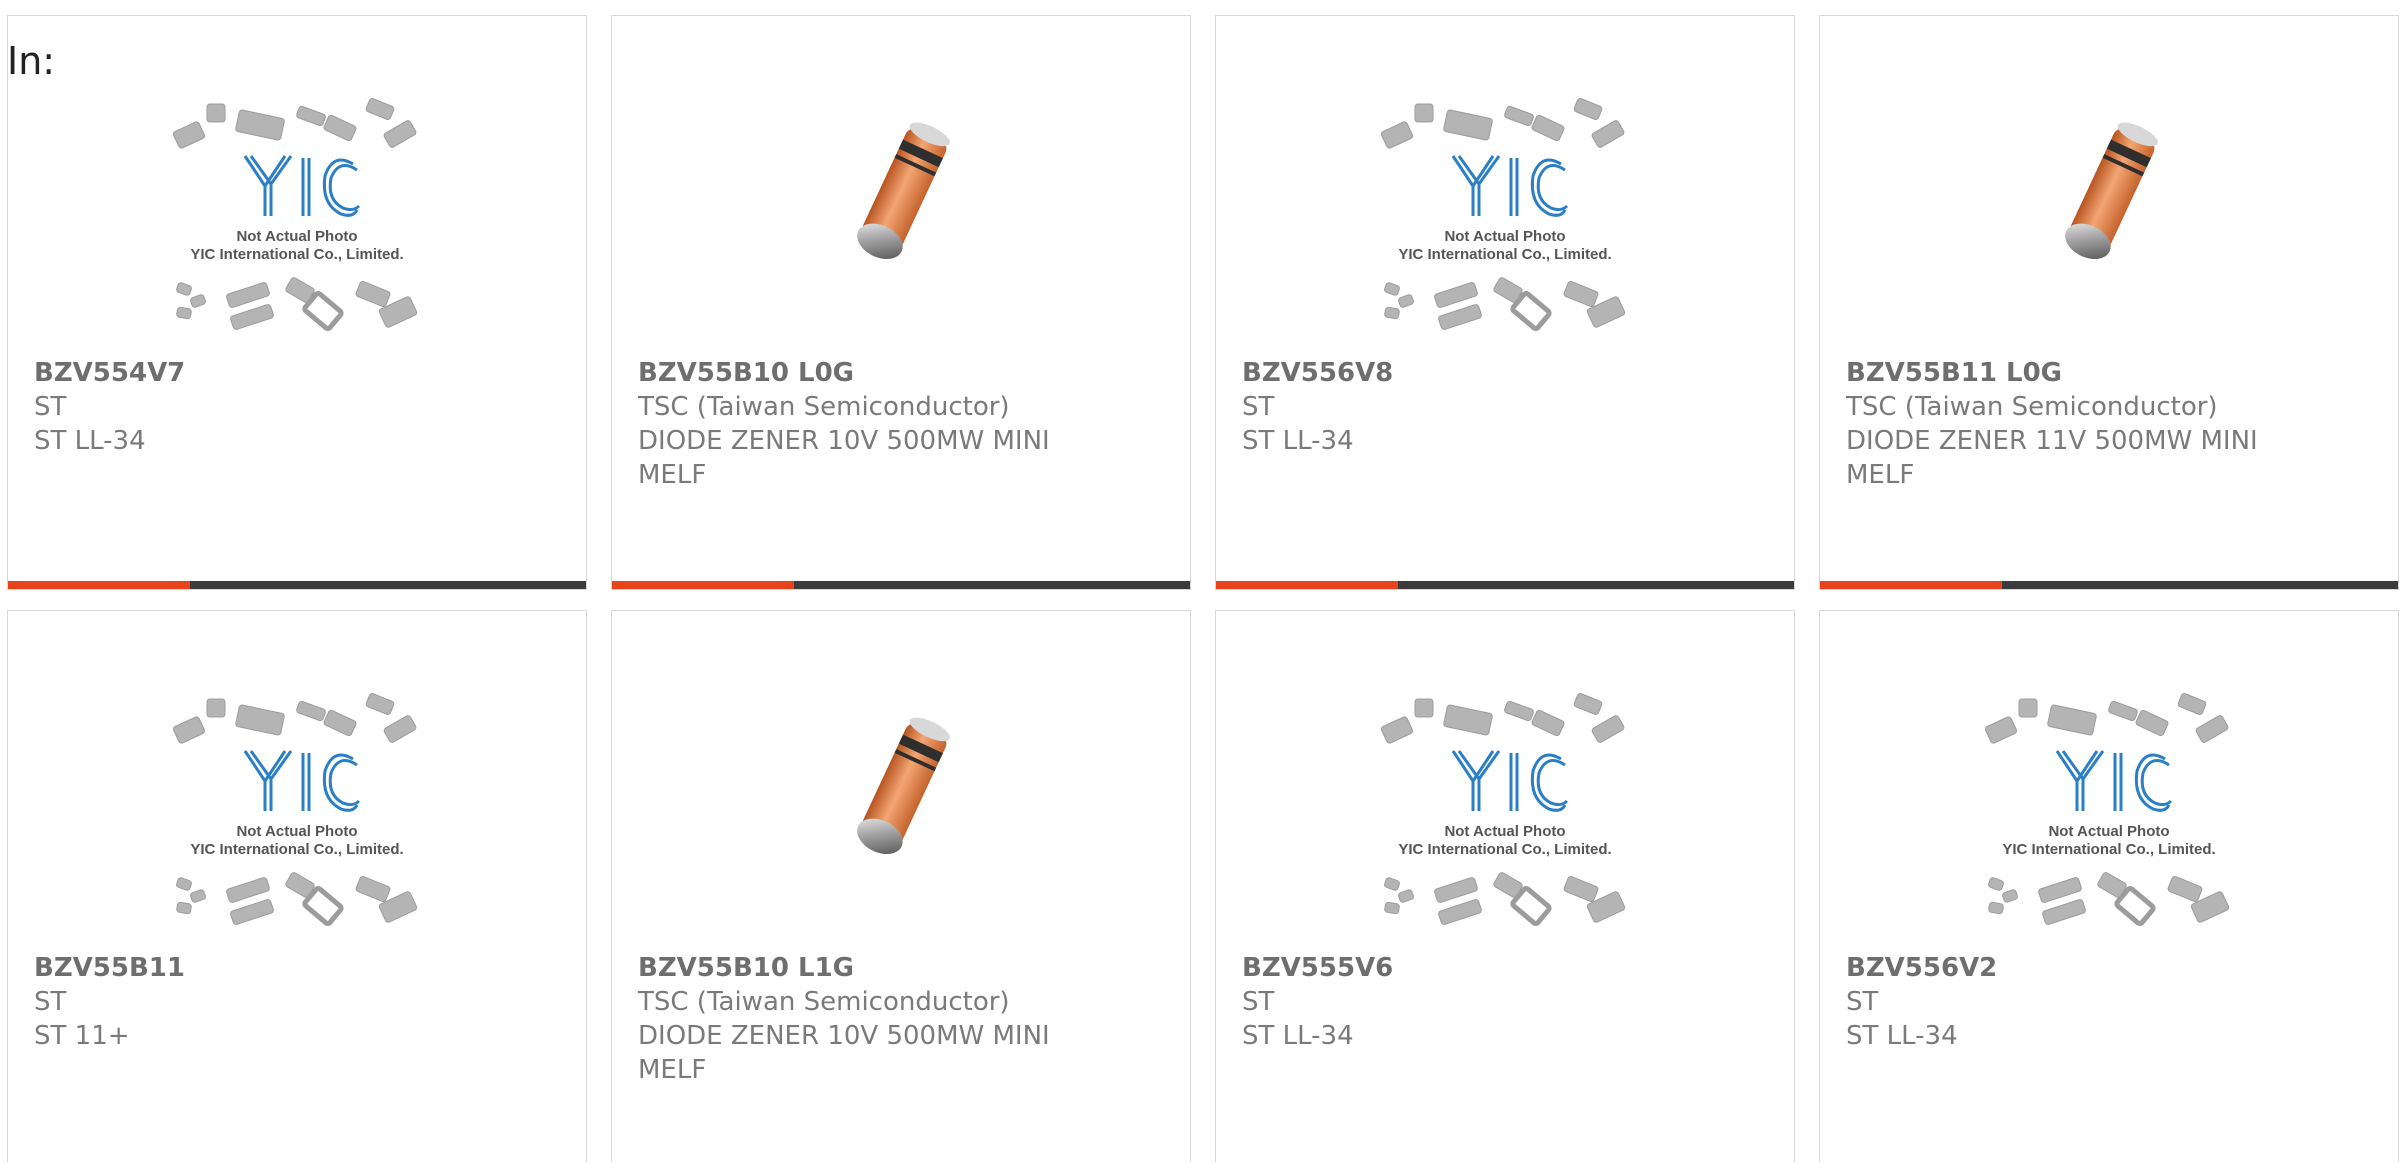  I want to click on product-info: BZV556V2 ST ST LL-34, so click(2061, 1002).